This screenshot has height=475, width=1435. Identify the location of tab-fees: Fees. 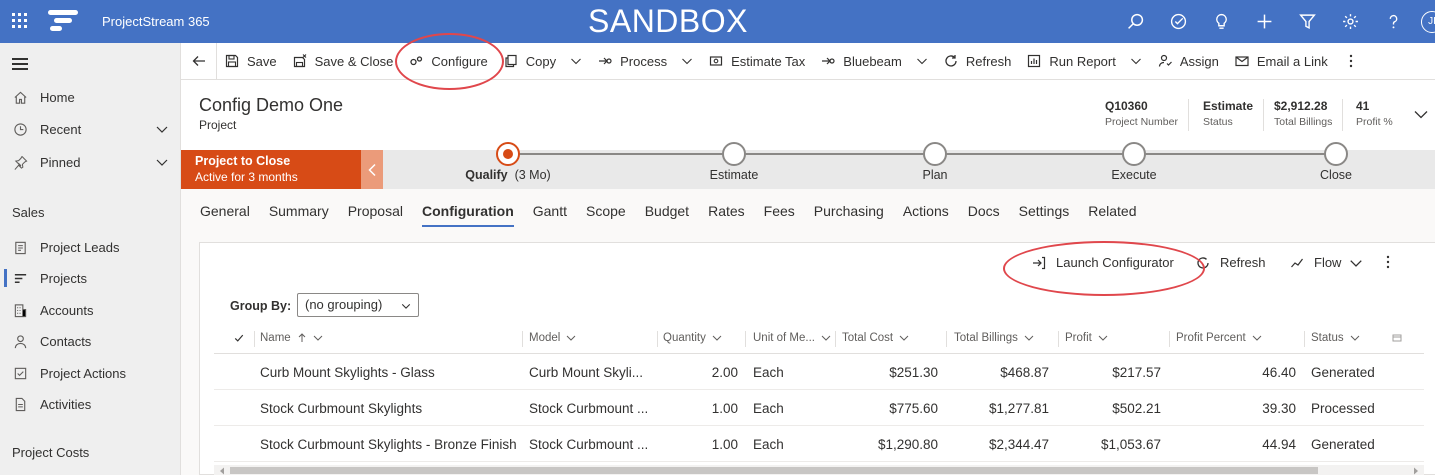
(779, 210).